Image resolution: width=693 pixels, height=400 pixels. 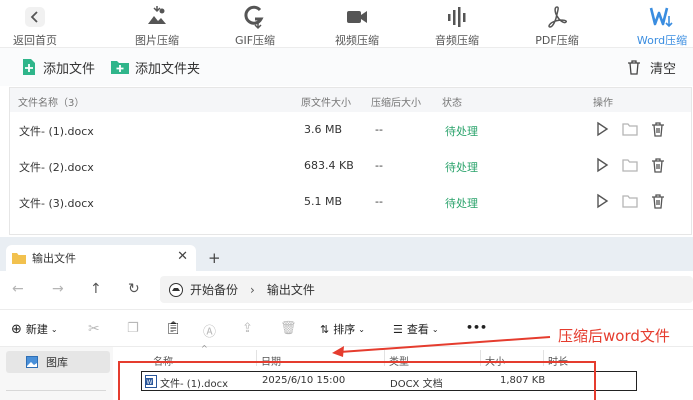 I want to click on col-original-size: 原文件大小, so click(x=326, y=103).